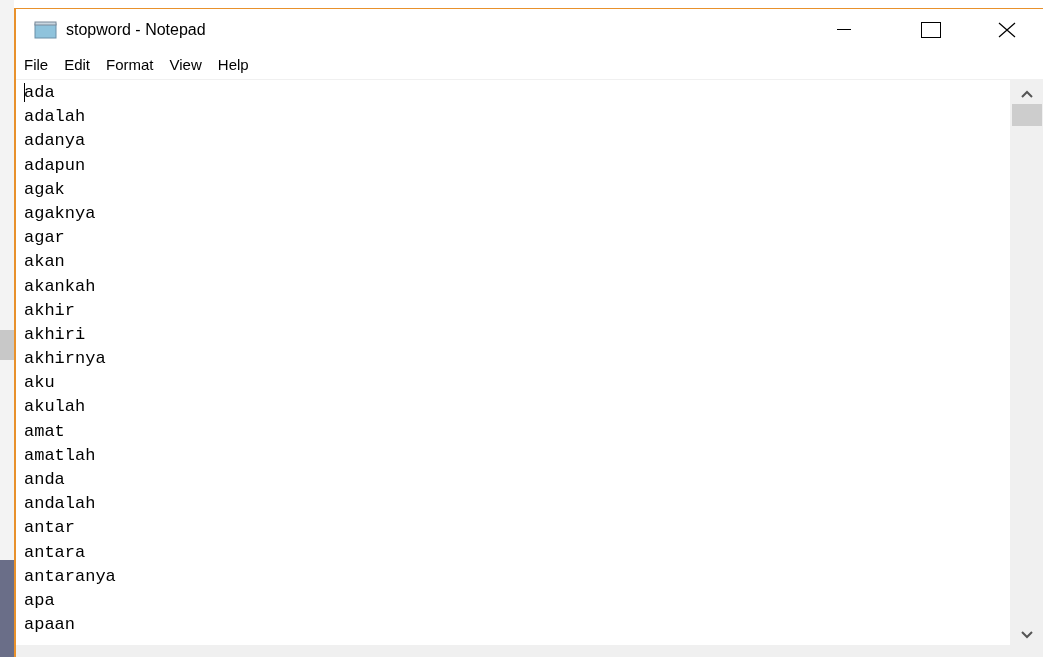  I want to click on text-line: amat, so click(45, 431).